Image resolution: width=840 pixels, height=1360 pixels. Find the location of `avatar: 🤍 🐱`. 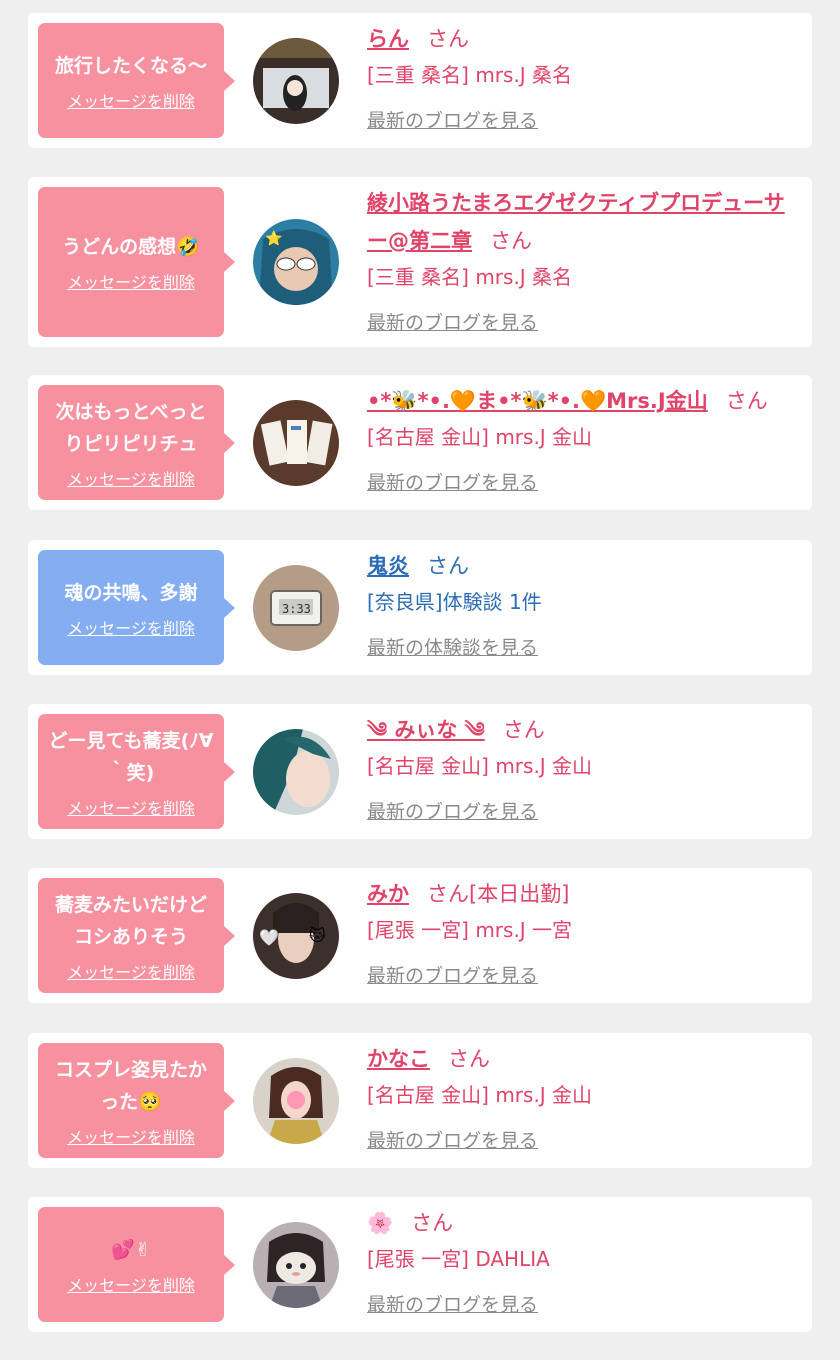

avatar: 🤍 🐱 is located at coordinates (296, 936).